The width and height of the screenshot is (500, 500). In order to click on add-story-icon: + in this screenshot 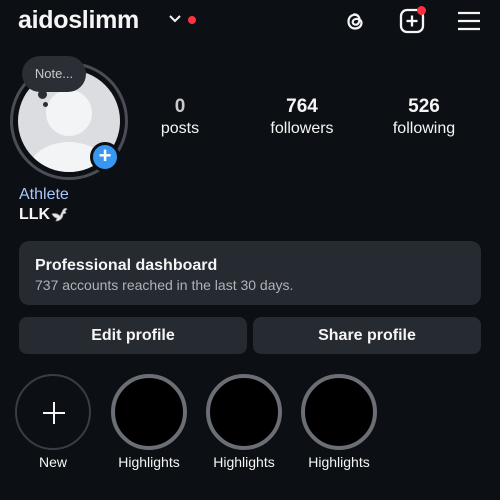, I will do `click(105, 157)`.